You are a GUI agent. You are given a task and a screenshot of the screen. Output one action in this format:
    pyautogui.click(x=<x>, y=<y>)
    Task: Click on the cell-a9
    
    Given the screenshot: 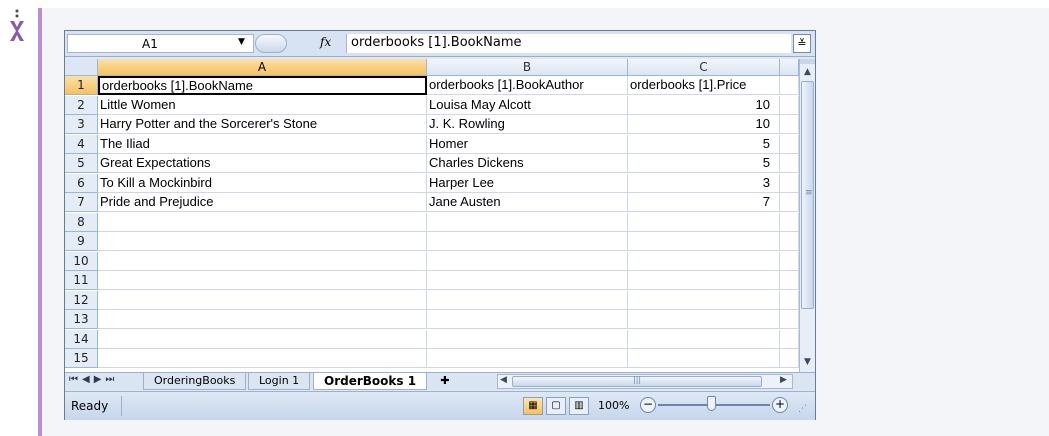 What is the action you would take?
    pyautogui.click(x=262, y=241)
    